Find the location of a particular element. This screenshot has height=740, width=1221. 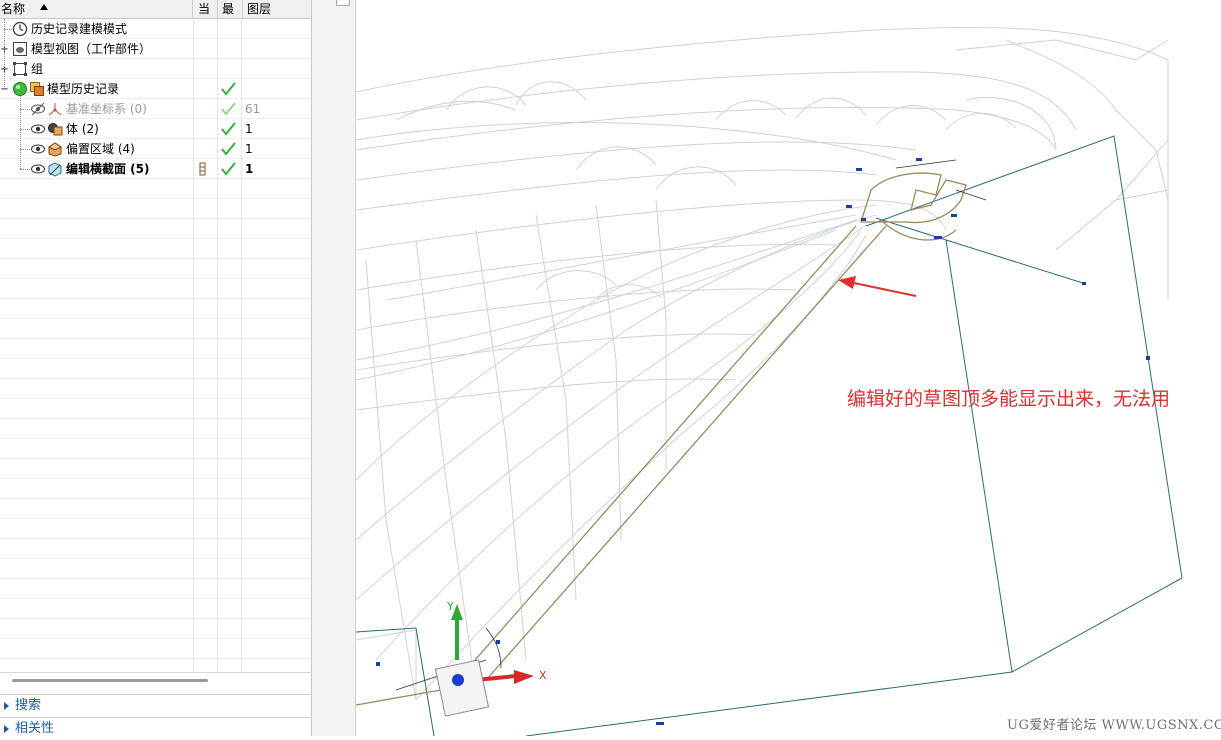

clock-icon is located at coordinates (20, 29).